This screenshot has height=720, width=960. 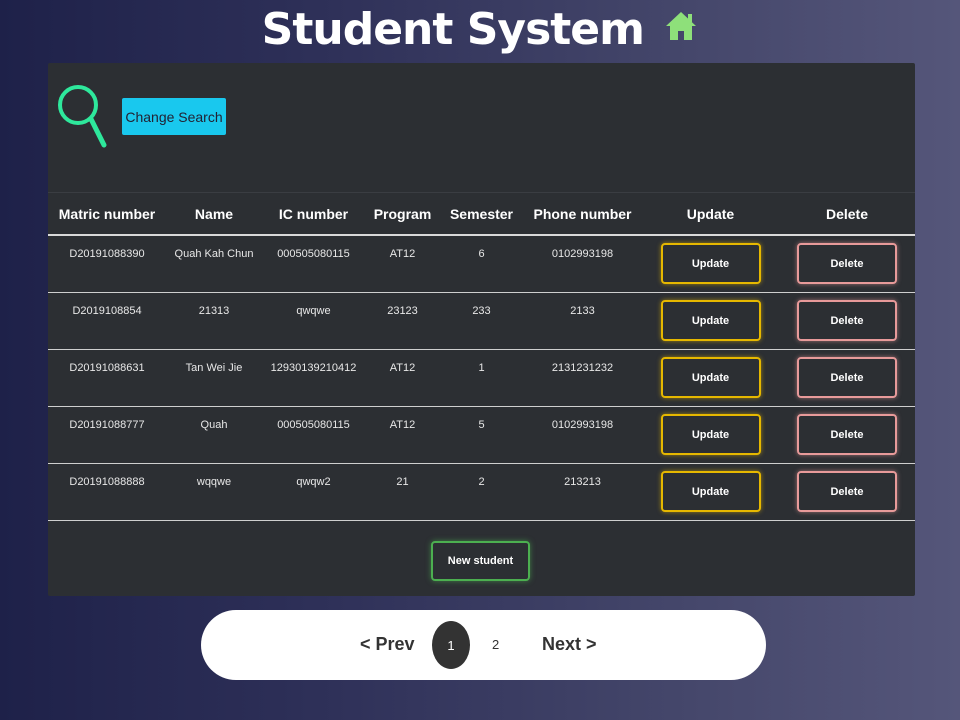 What do you see at coordinates (582, 378) in the screenshot?
I see `cell-phone: 2131231232` at bounding box center [582, 378].